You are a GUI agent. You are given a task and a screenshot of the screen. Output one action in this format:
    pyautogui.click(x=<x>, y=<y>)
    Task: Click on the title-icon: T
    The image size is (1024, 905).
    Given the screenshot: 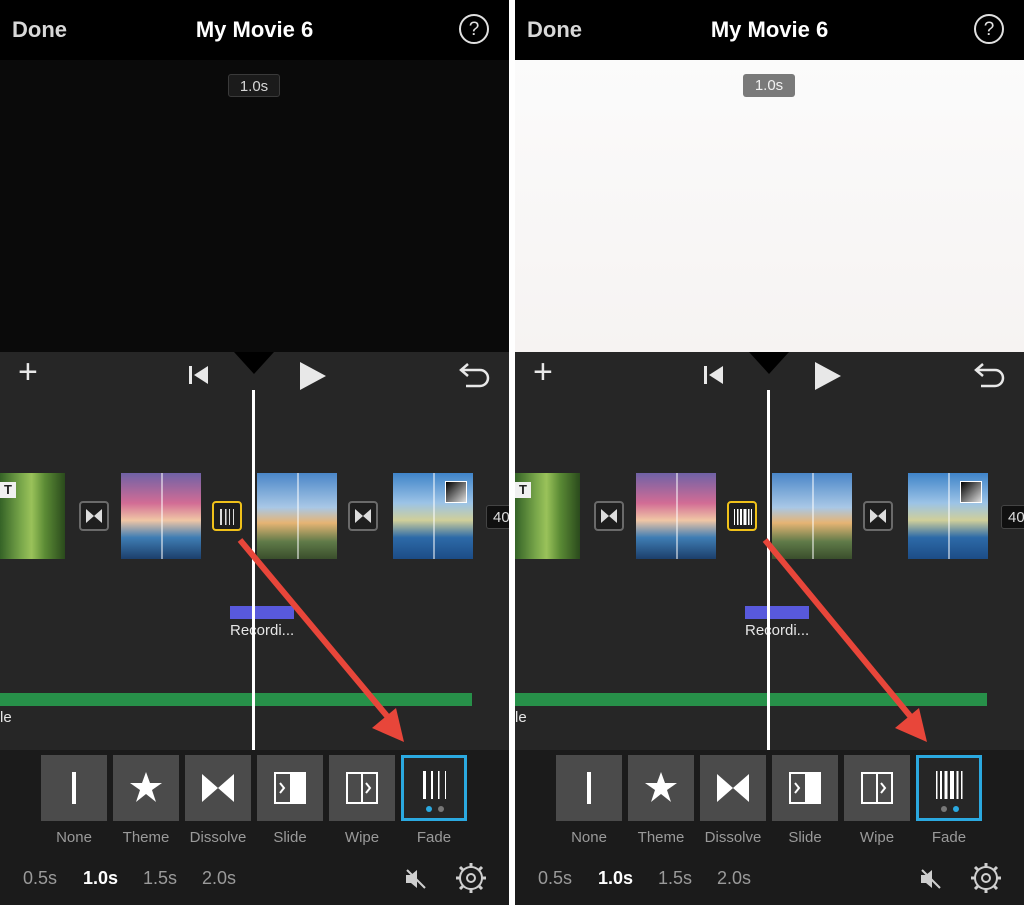 What is the action you would take?
    pyautogui.click(x=523, y=490)
    